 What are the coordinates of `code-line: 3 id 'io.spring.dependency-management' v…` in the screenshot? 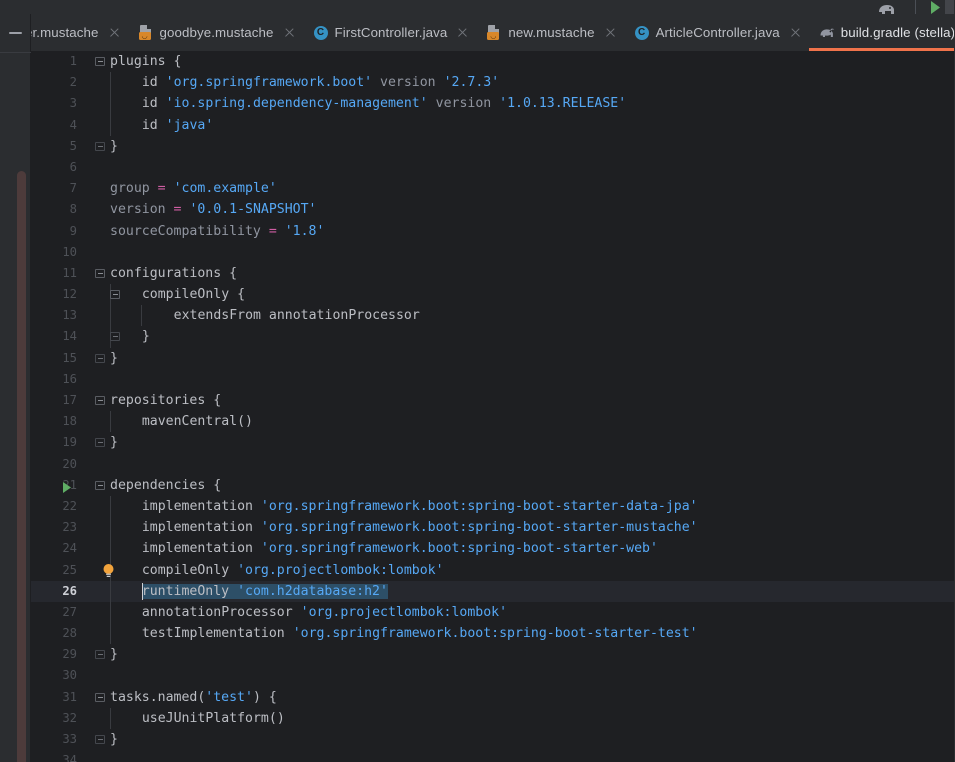 It's located at (493, 104).